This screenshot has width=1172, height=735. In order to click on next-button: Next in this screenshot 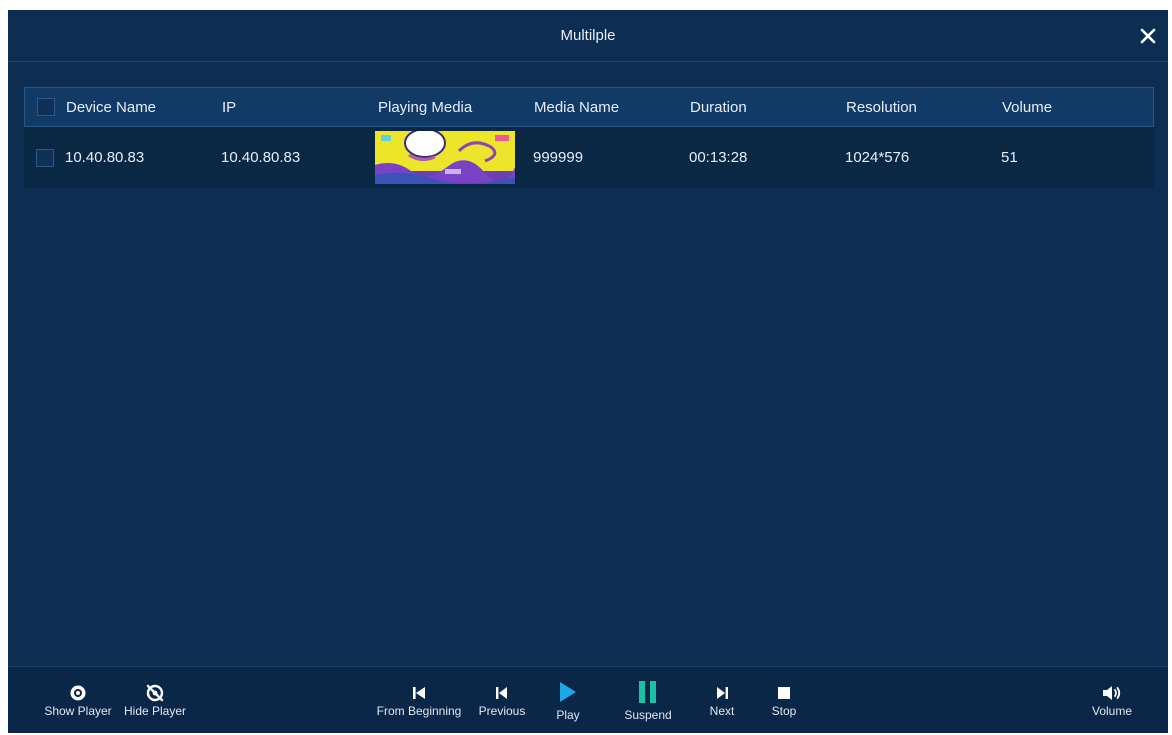, I will do `click(722, 700)`.